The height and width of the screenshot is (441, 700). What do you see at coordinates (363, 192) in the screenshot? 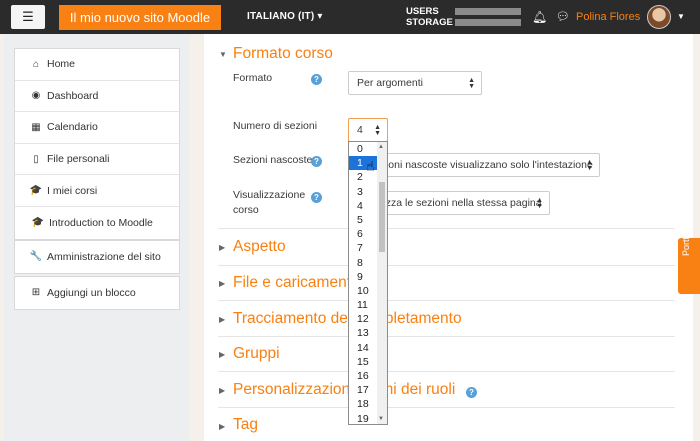
I see `dropdown-option: 3` at bounding box center [363, 192].